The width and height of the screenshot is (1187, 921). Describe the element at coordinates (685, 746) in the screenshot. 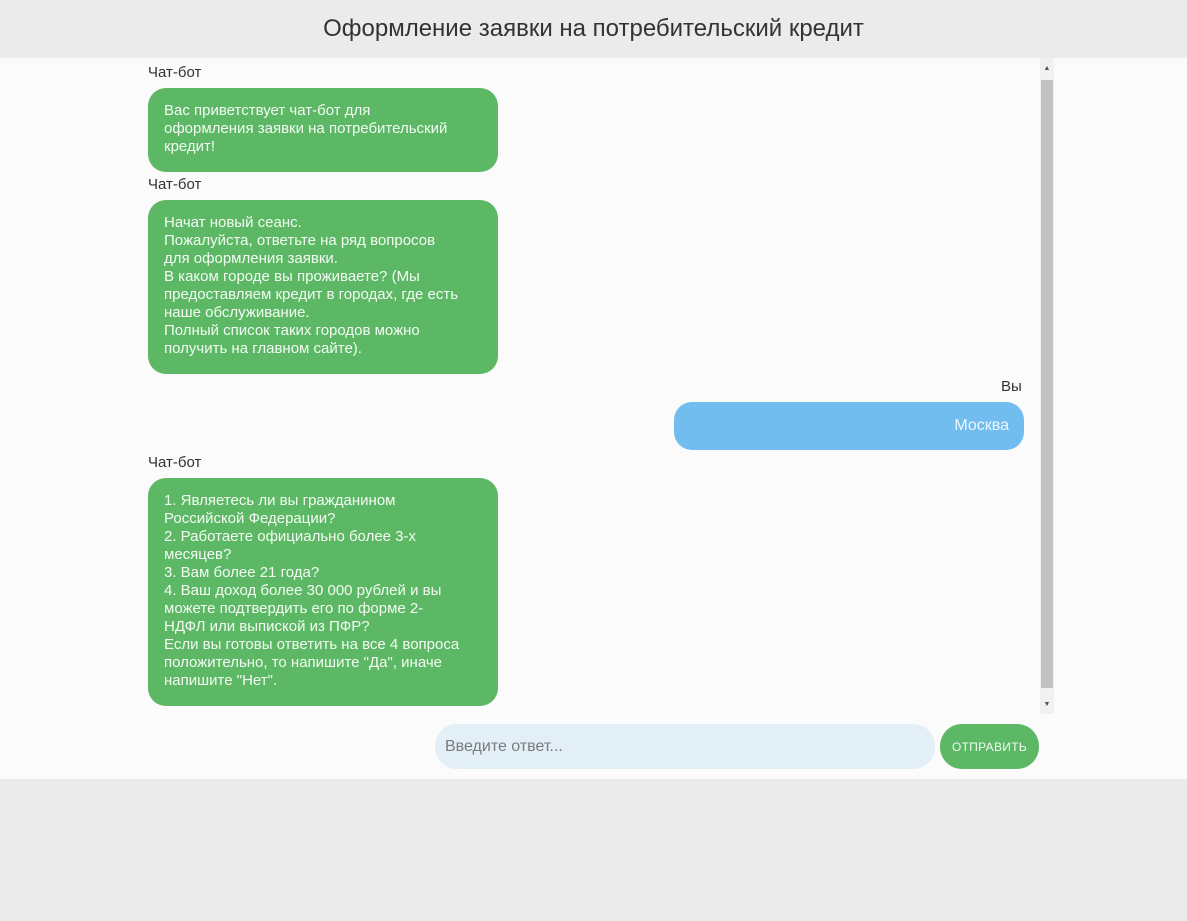

I see `answer-input` at that location.